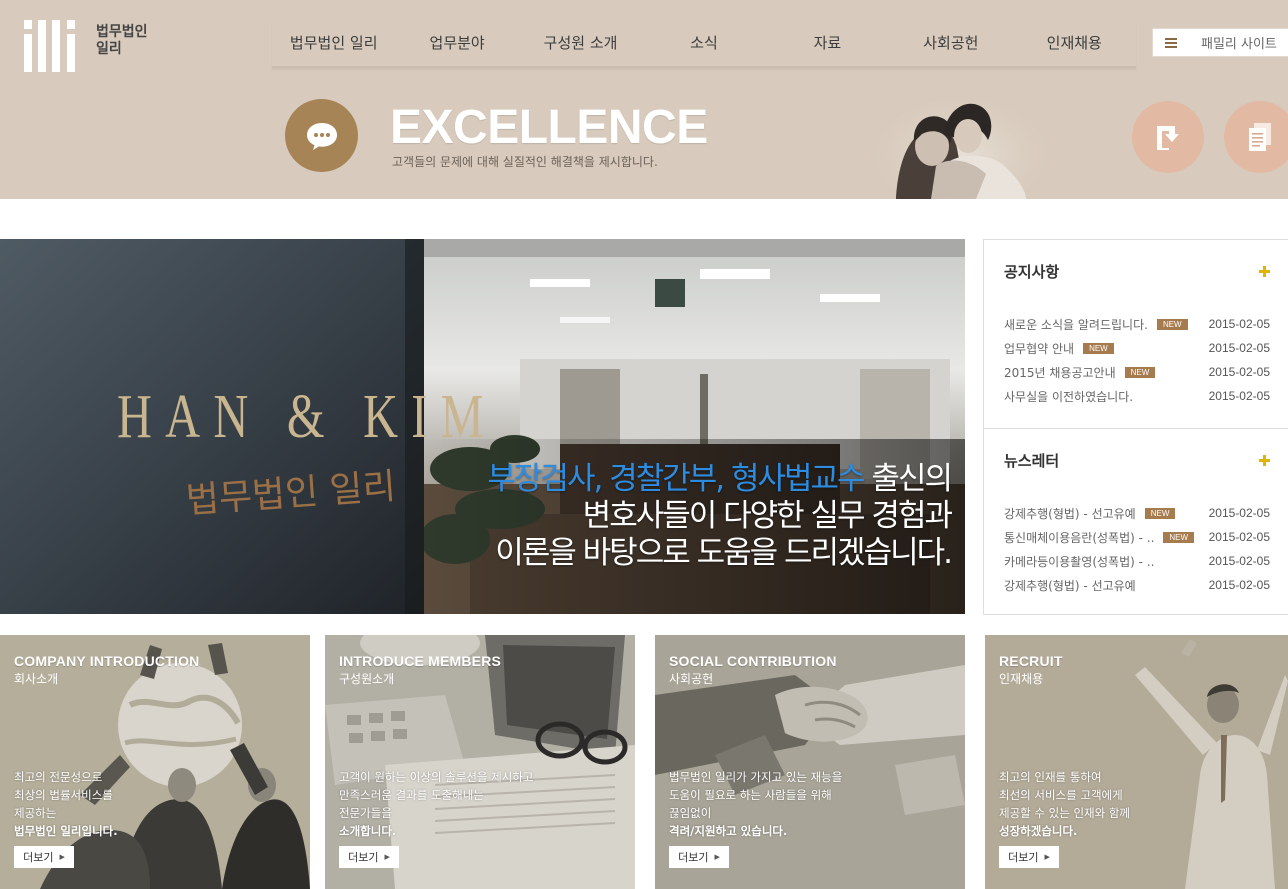 The height and width of the screenshot is (889, 1288). Describe the element at coordinates (1032, 271) in the screenshot. I see `notice-title: 공지사항` at that location.